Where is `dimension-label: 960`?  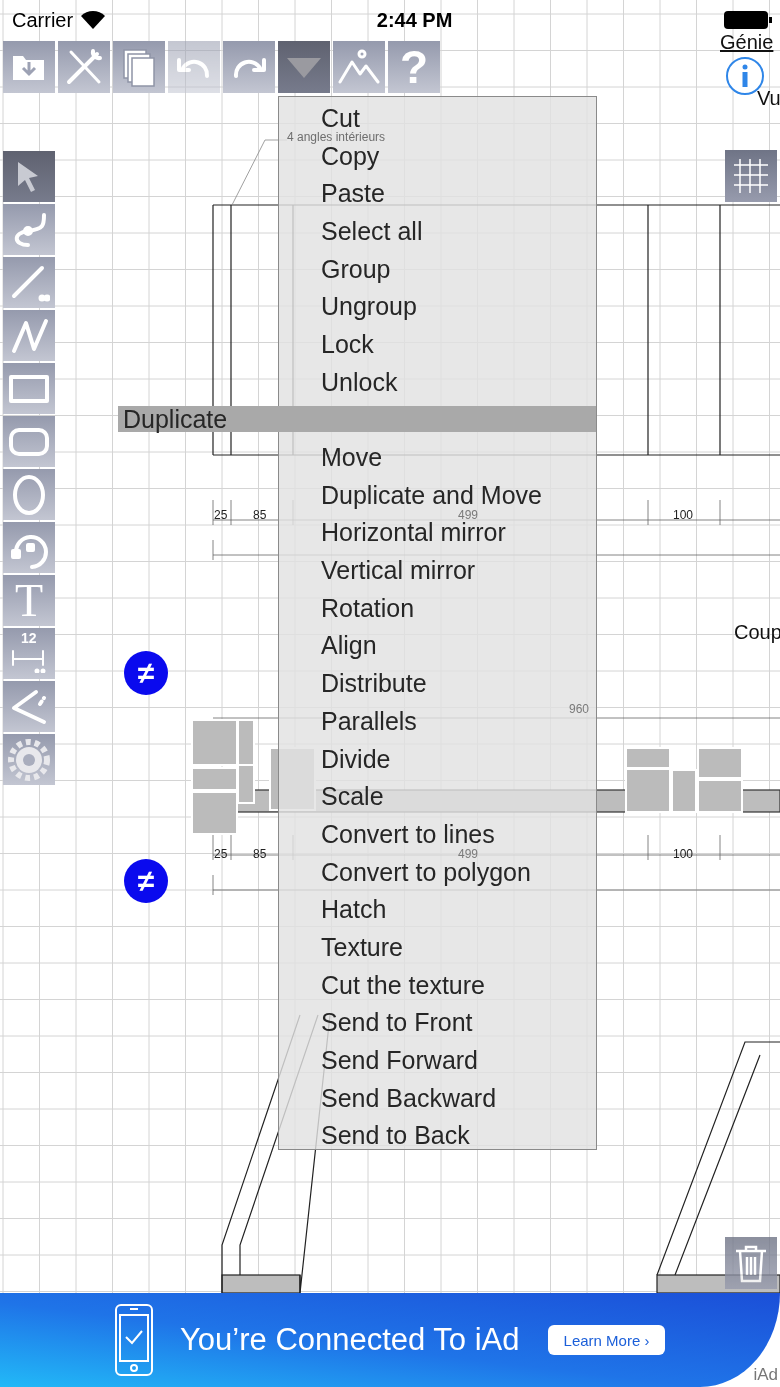
dimension-label: 960 is located at coordinates (579, 709).